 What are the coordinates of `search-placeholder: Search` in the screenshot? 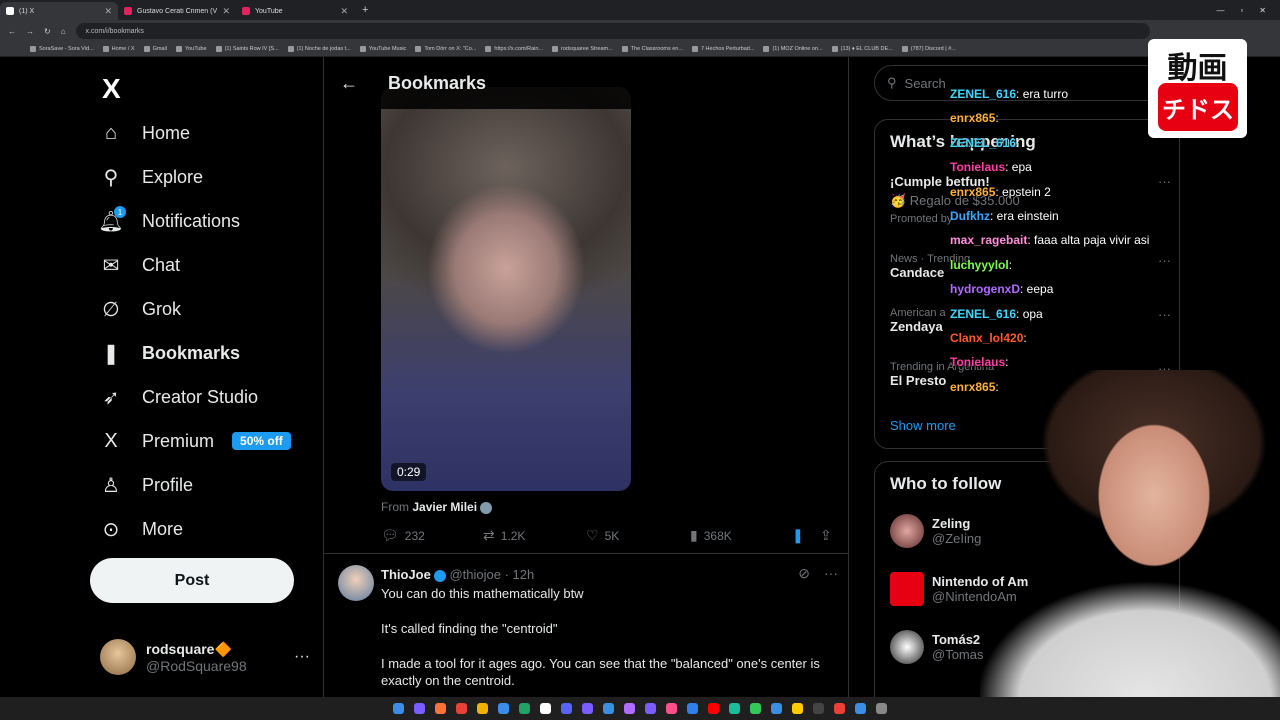 It's located at (925, 83).